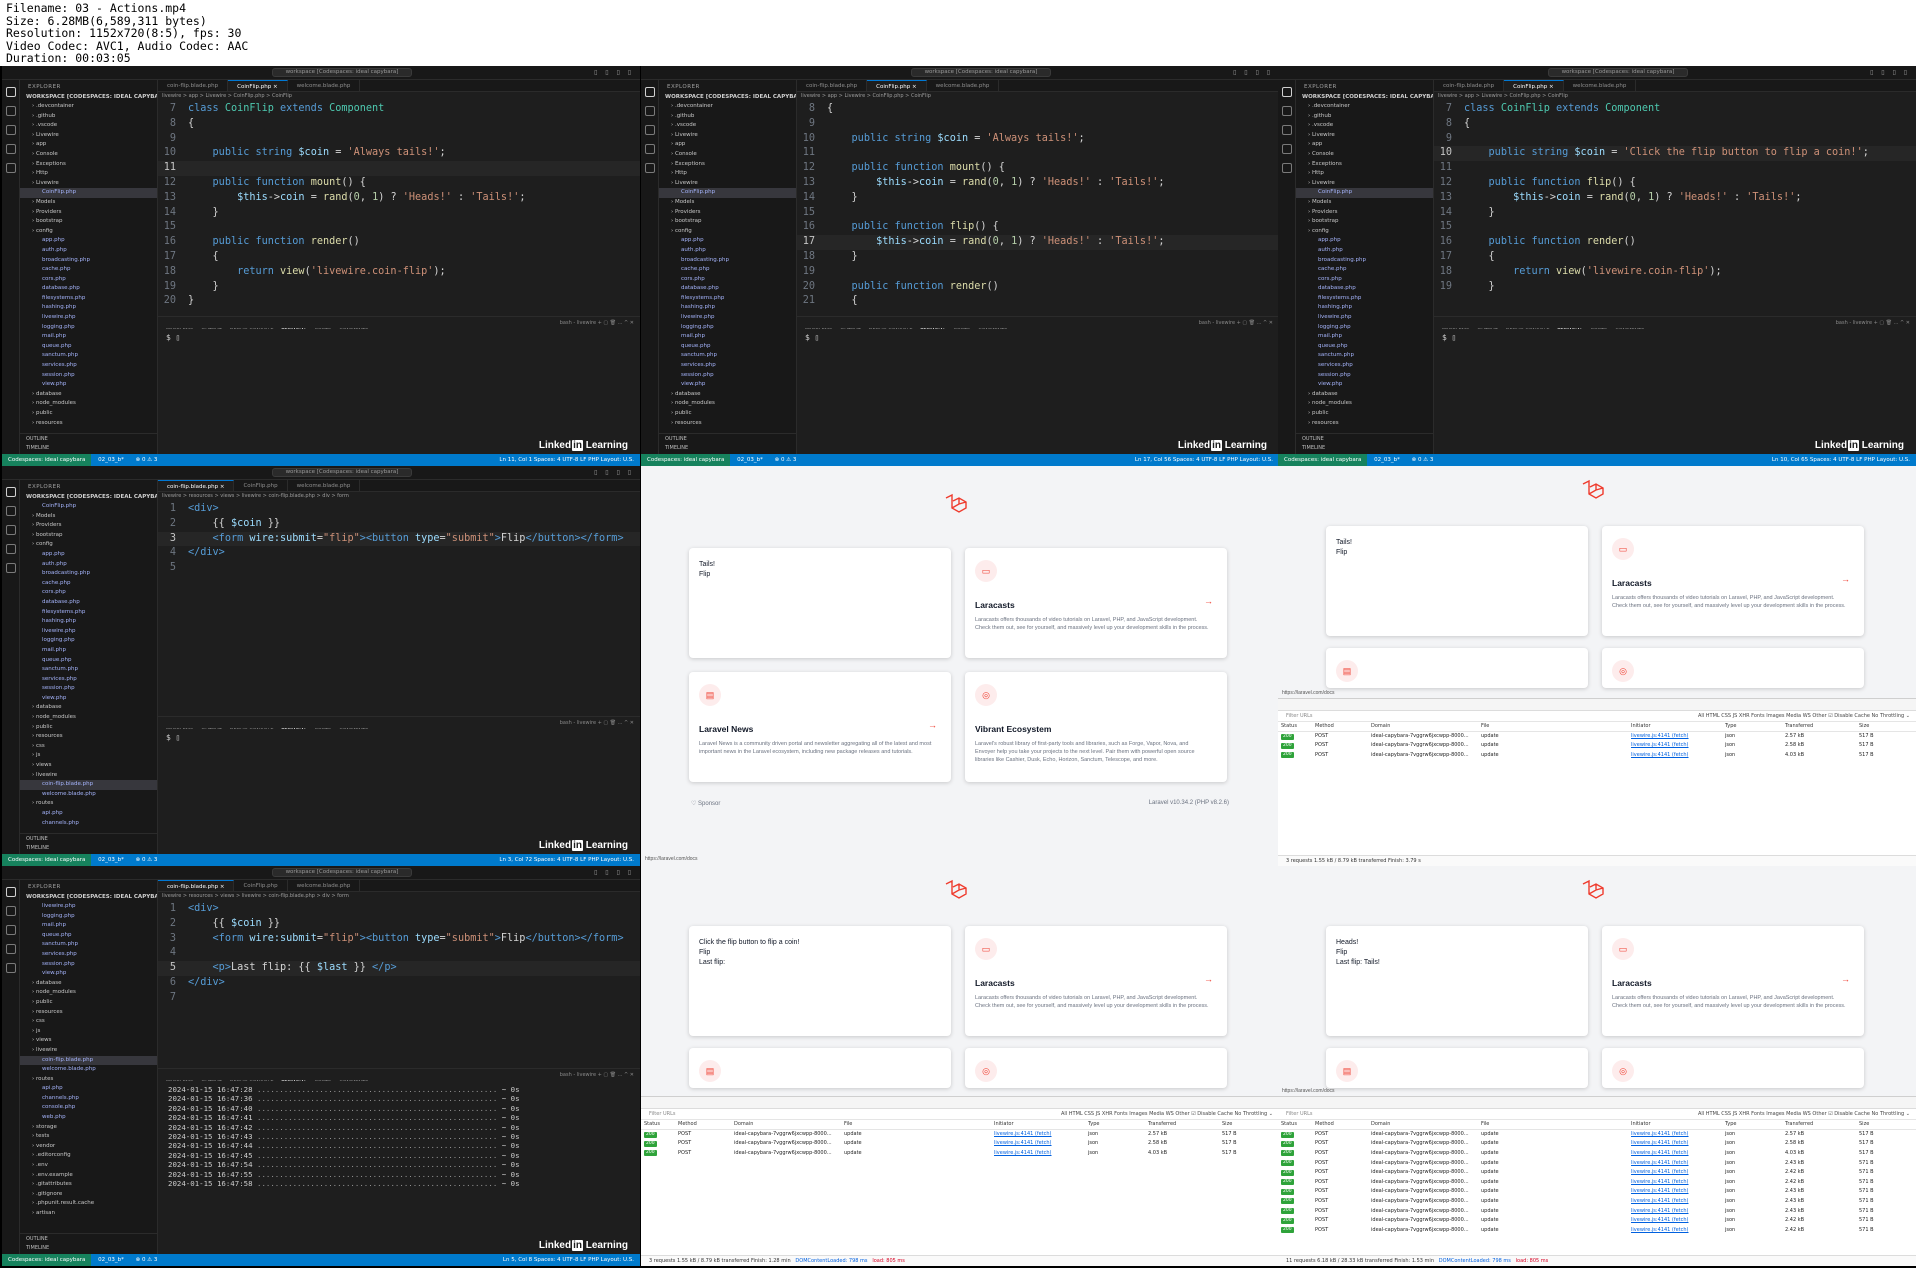  I want to click on file-tree-item: session.php, so click(727, 376).